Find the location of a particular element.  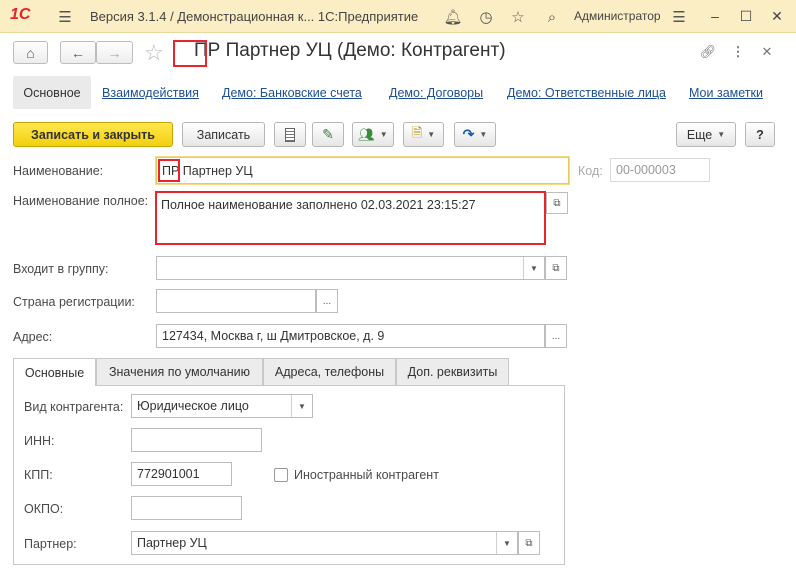

more-vertical-icon: ⋮ is located at coordinates (738, 52).